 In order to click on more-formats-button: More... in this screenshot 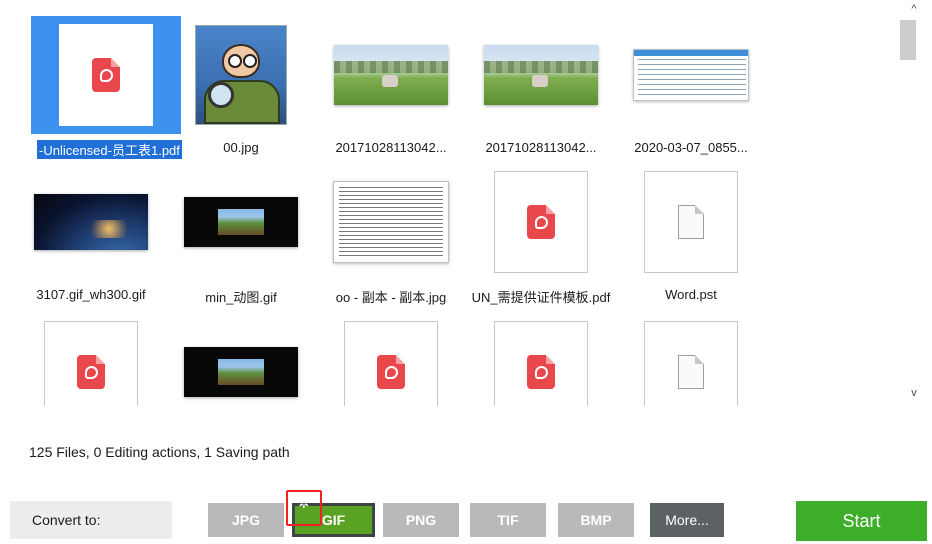, I will do `click(687, 520)`.